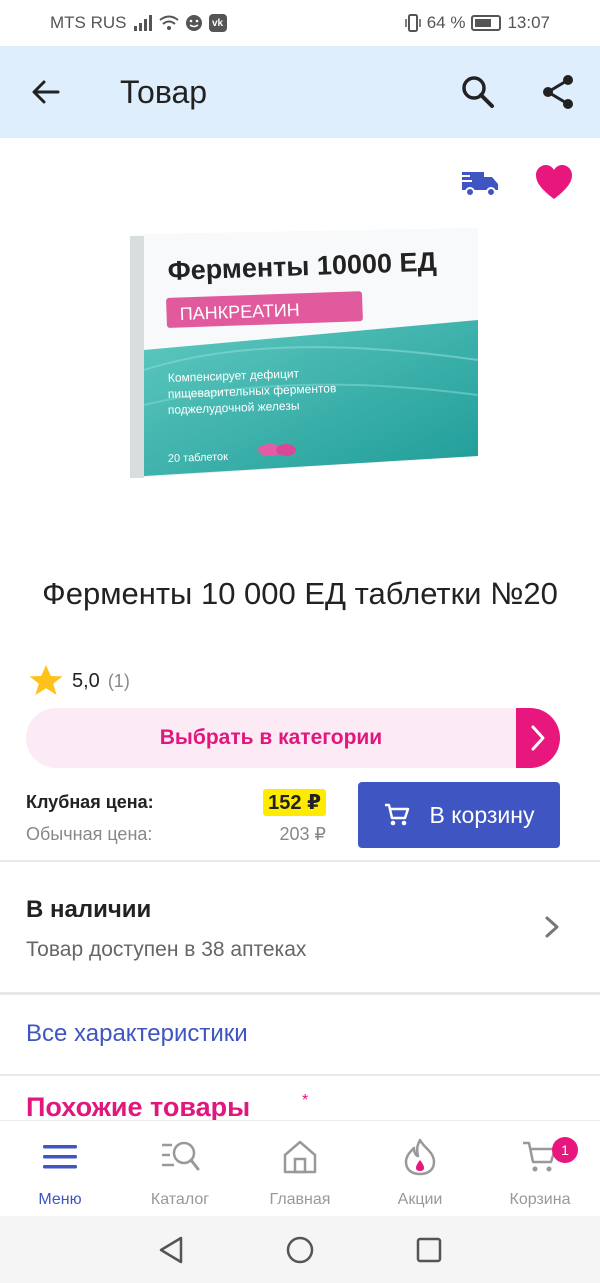 The height and width of the screenshot is (1283, 600). Describe the element at coordinates (193, 23) in the screenshot. I see `smiley-icon` at that location.